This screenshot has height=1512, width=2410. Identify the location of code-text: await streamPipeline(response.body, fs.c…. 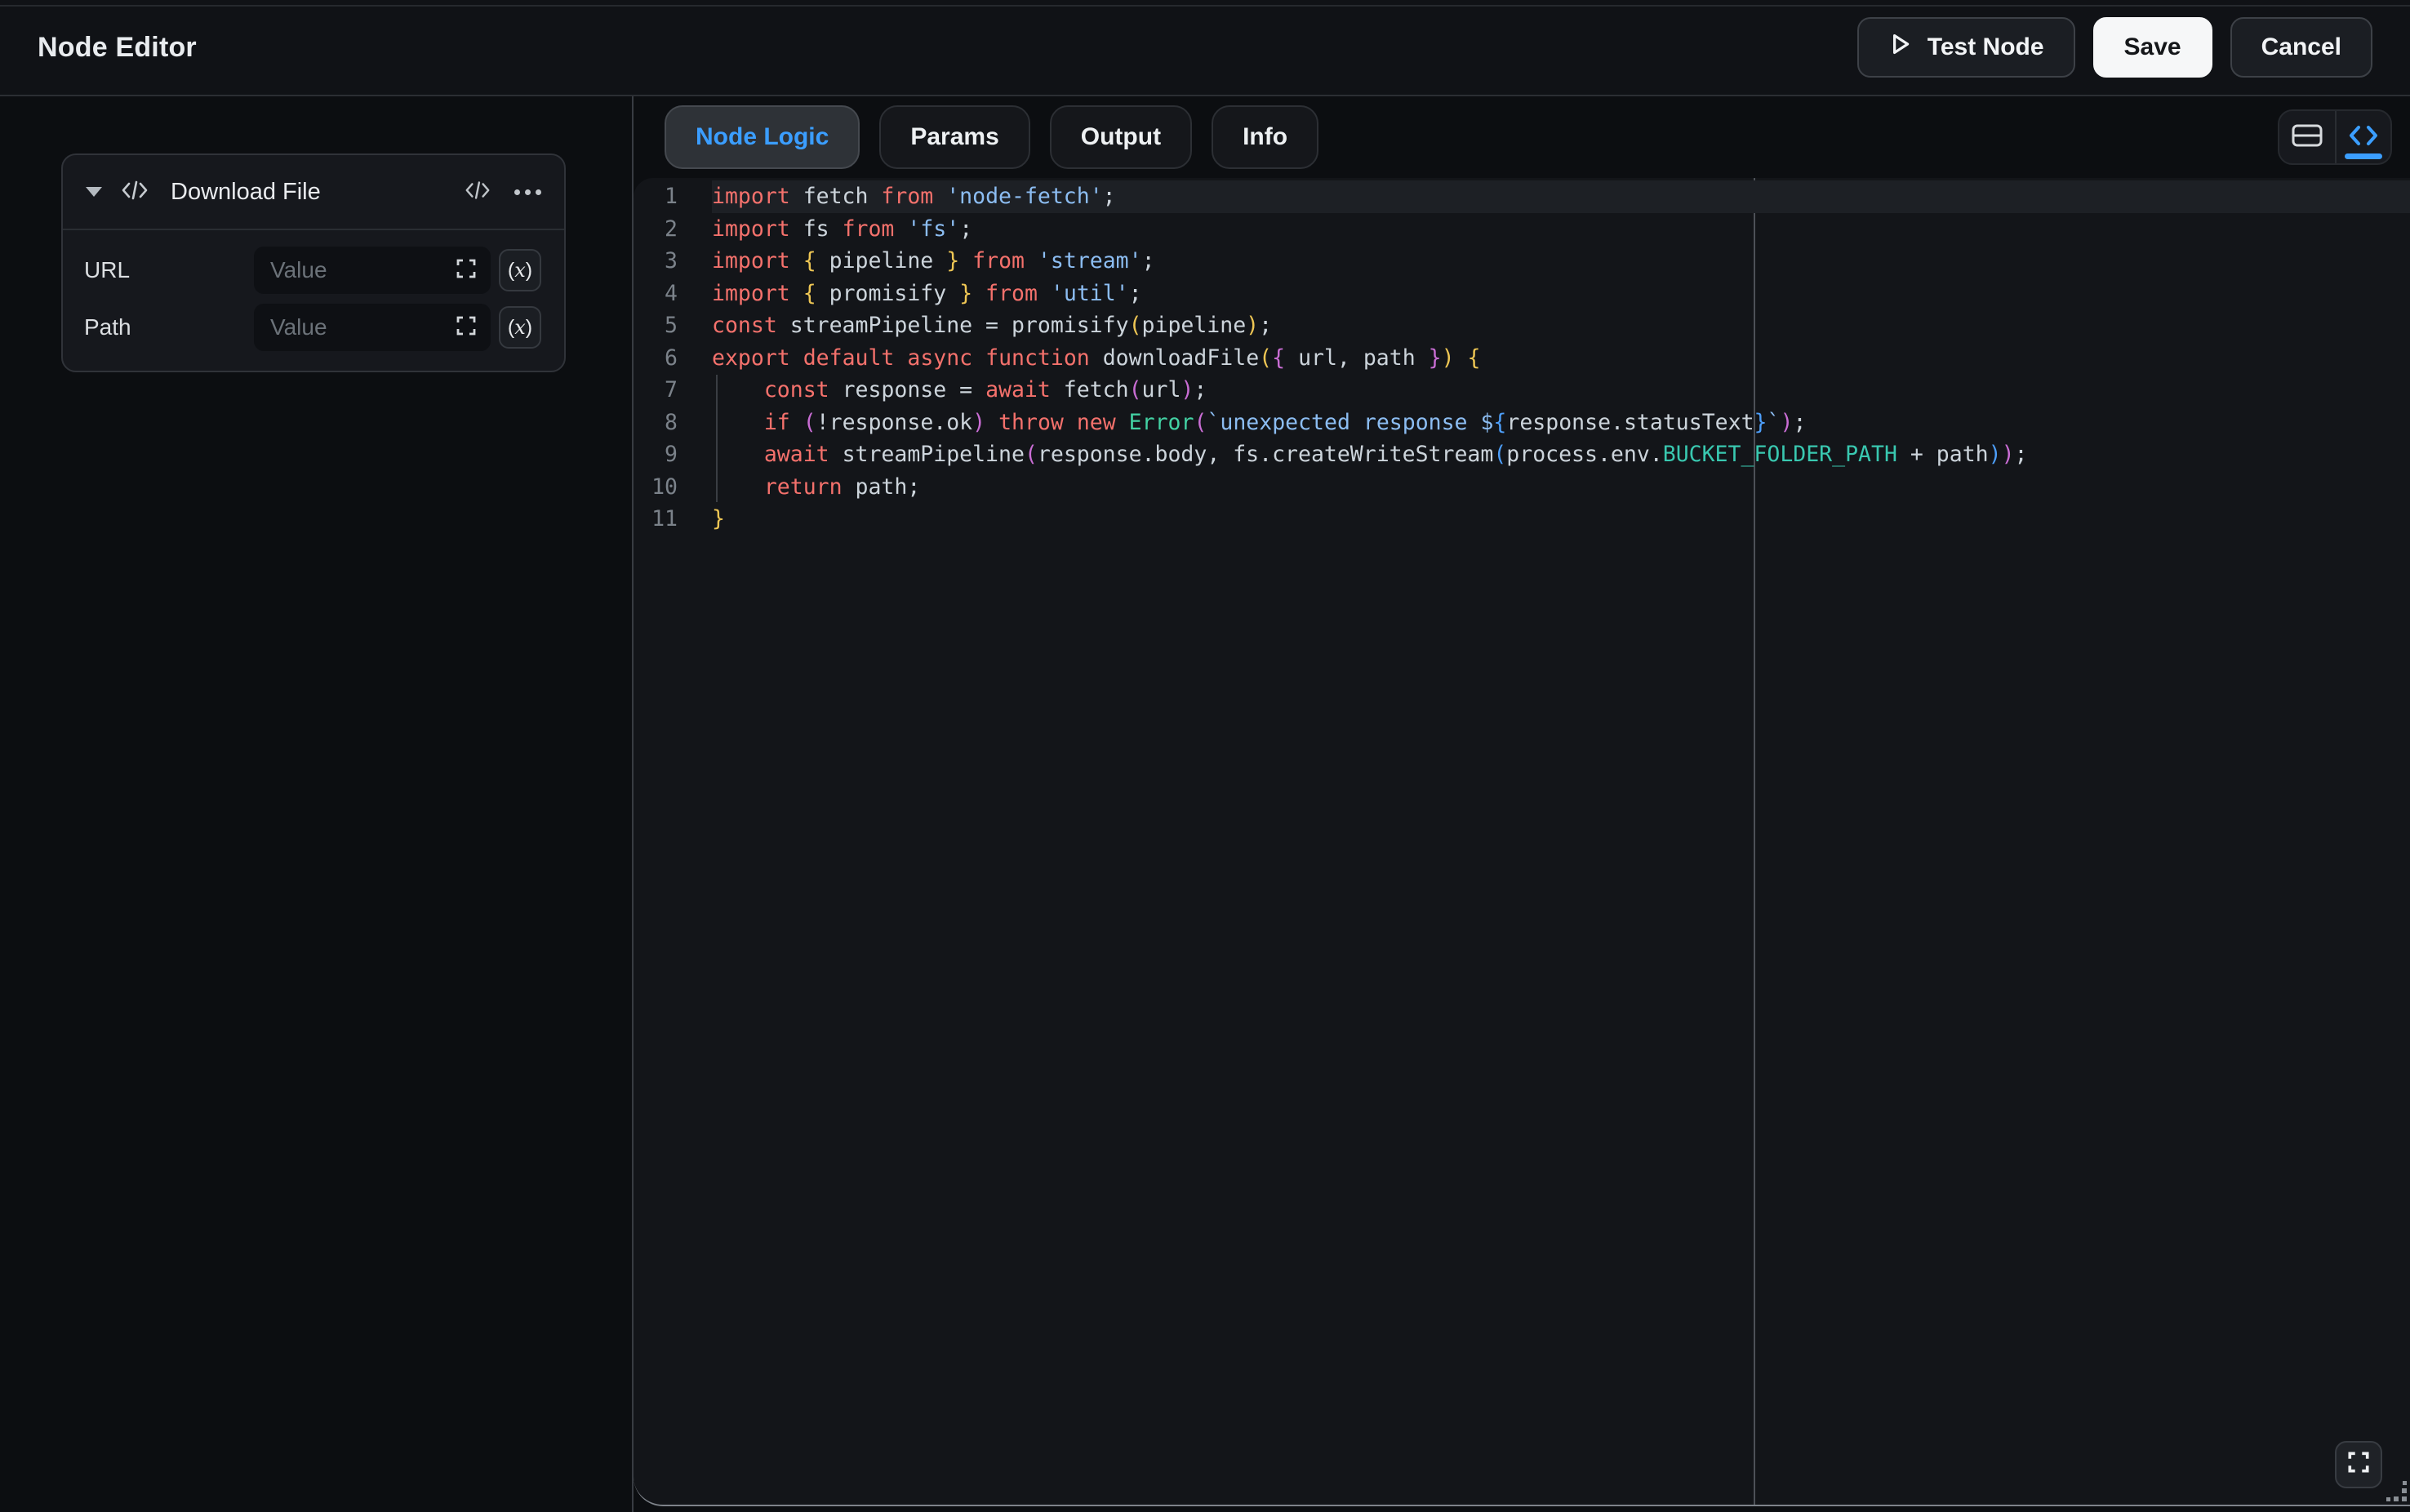
(1395, 455).